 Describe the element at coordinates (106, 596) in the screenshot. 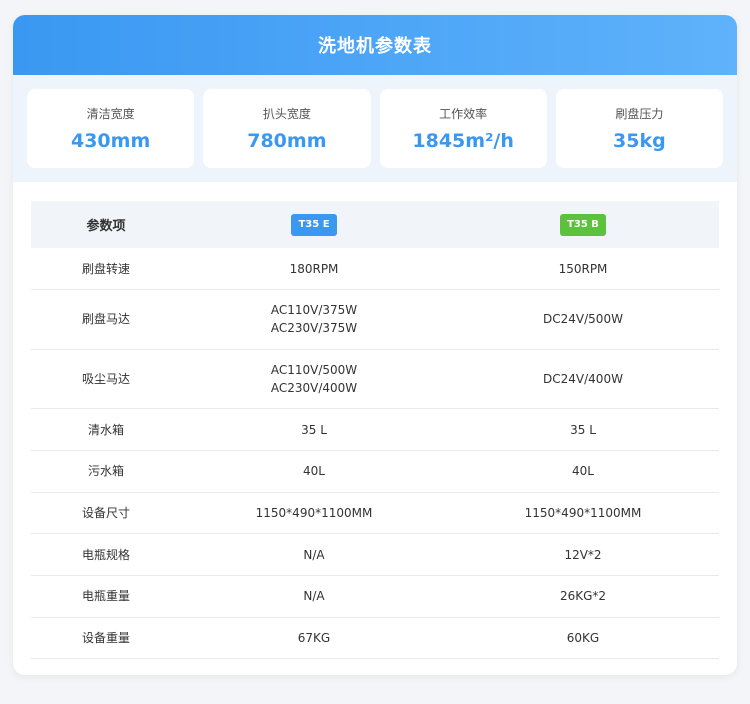

I see `param-name-cell: 电瓶重量` at that location.